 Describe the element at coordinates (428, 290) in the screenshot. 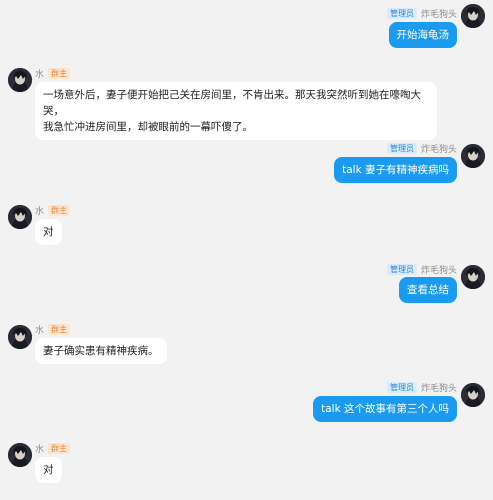

I see `message-bubble: 查看总结` at that location.